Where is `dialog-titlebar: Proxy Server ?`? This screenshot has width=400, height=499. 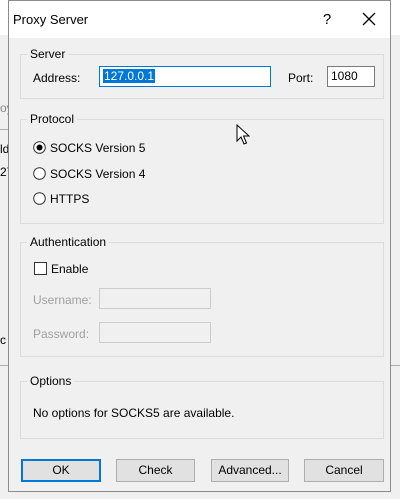
dialog-titlebar: Proxy Server ? is located at coordinates (199, 19).